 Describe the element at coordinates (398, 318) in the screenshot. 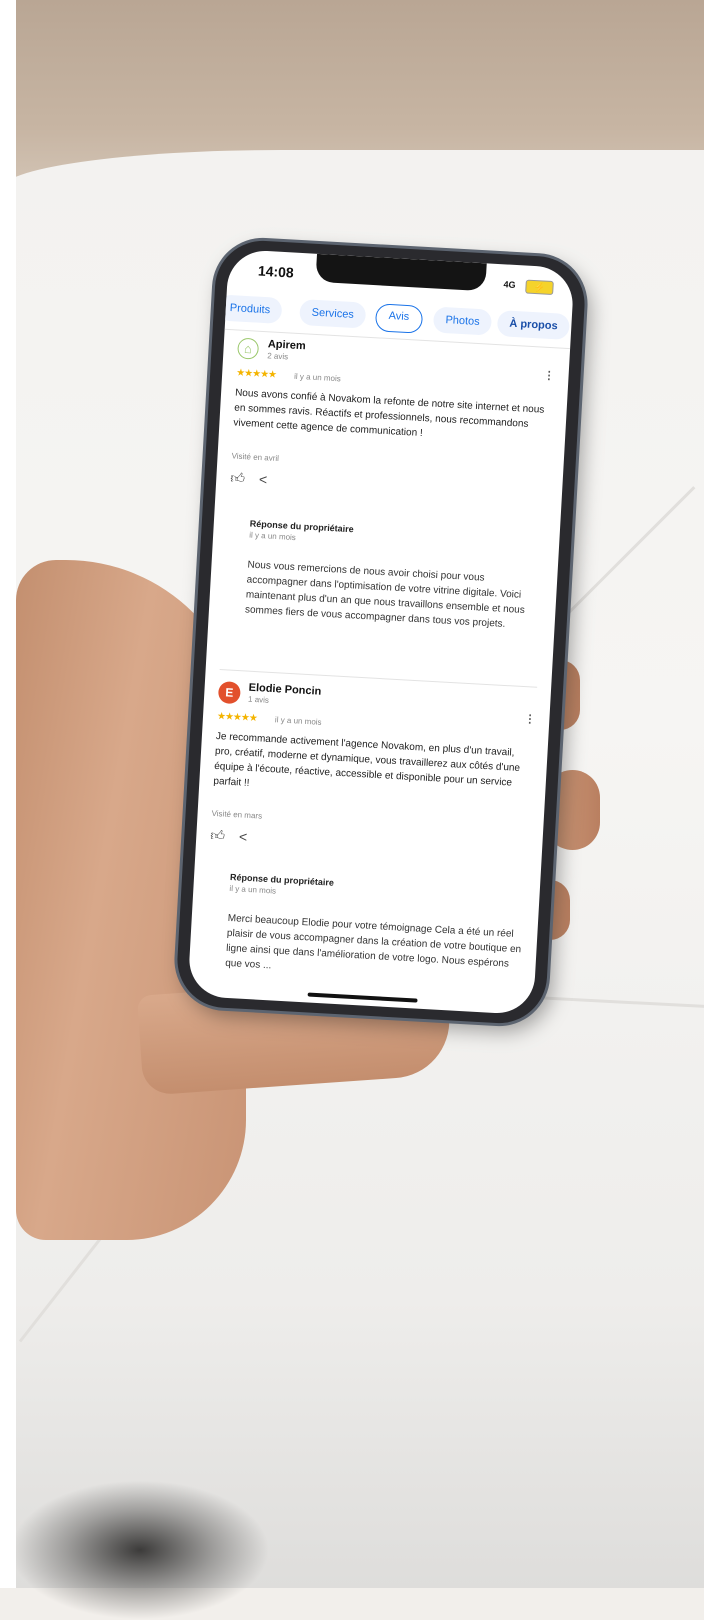

I see `tab-avis: Avis` at that location.